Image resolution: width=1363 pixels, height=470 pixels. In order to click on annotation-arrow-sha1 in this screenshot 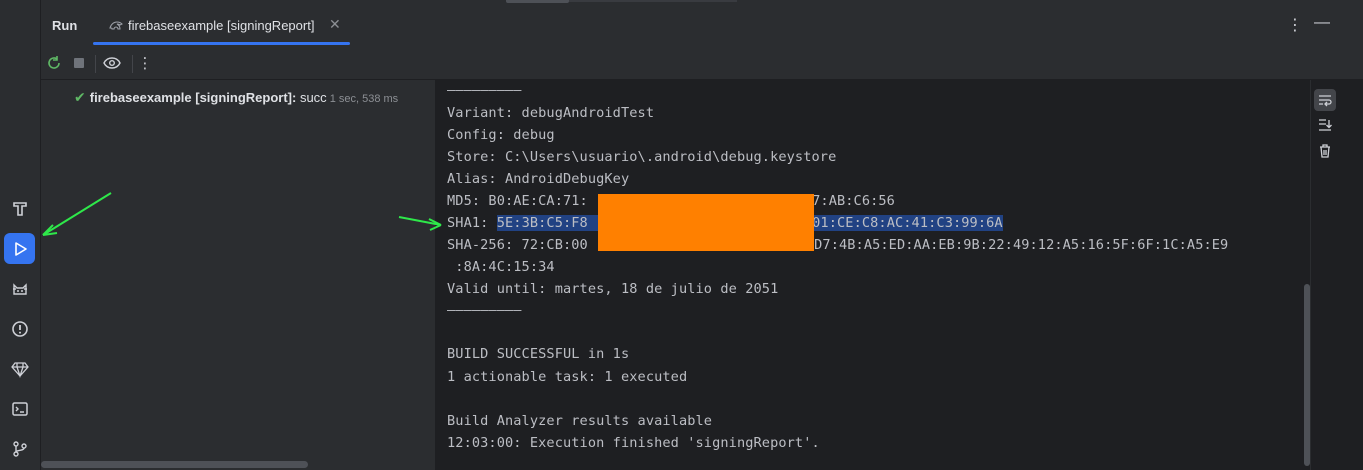, I will do `click(420, 223)`.